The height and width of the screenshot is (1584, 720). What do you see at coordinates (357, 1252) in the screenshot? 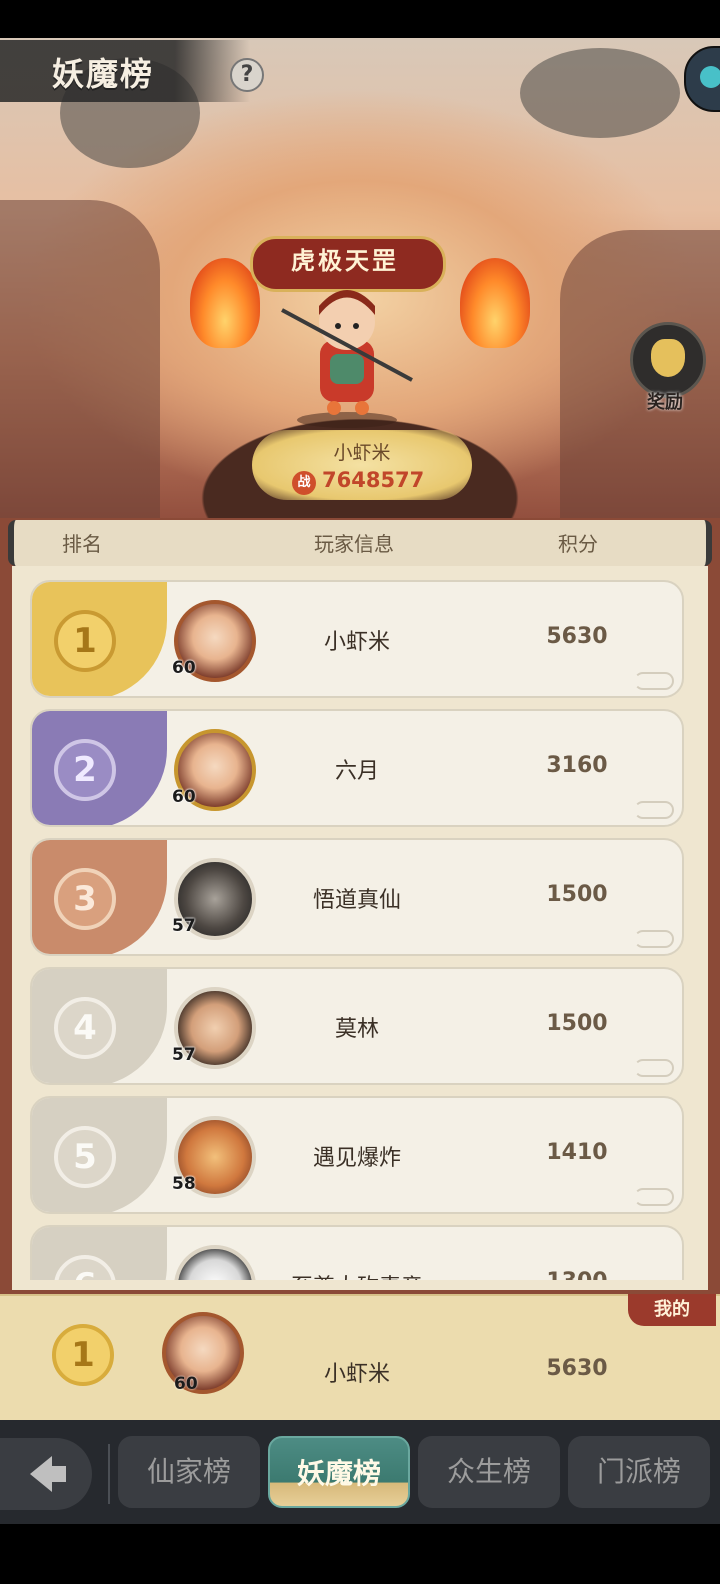
I see `table-row: 6 至尊大砍毒竟 1300` at bounding box center [357, 1252].